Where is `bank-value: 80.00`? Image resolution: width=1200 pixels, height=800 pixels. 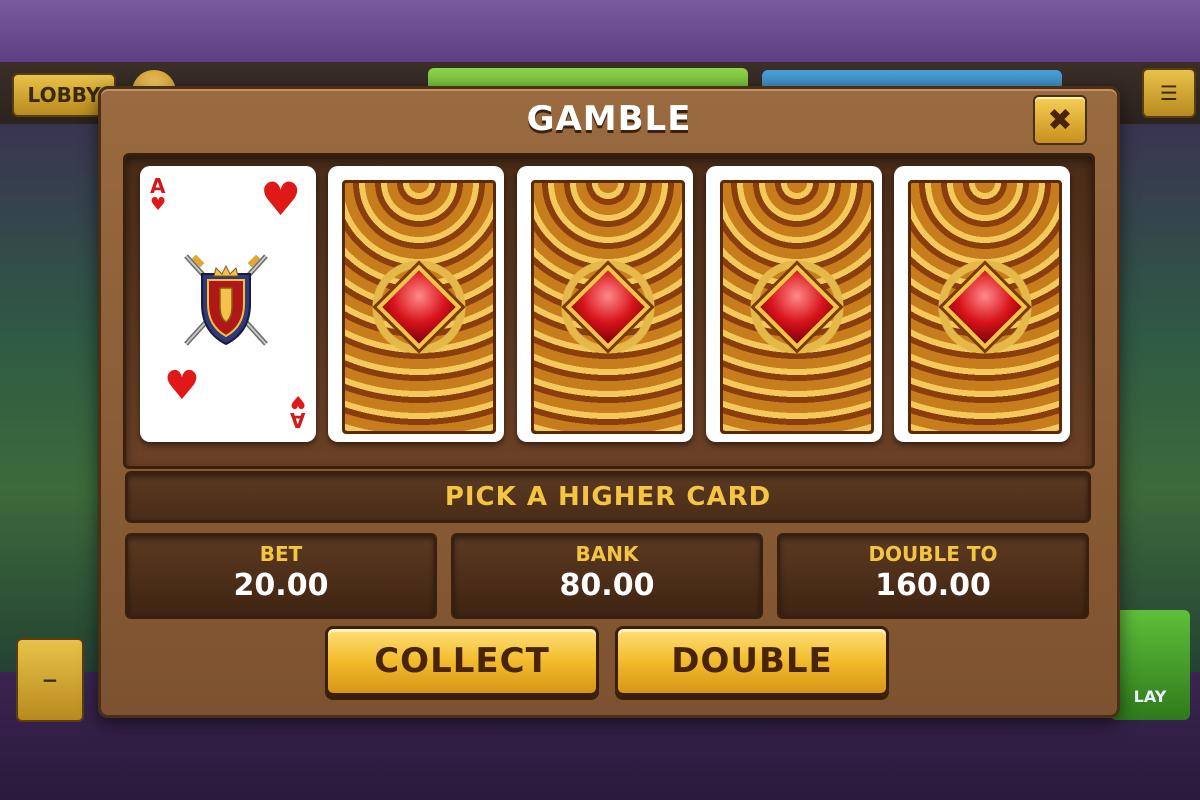 bank-value: 80.00 is located at coordinates (607, 585).